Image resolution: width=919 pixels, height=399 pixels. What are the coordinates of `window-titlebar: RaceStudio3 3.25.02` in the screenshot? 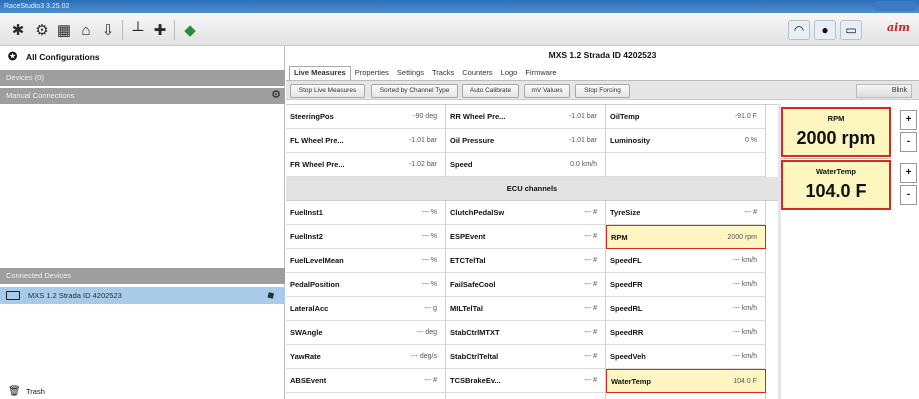 It's located at (459, 6).